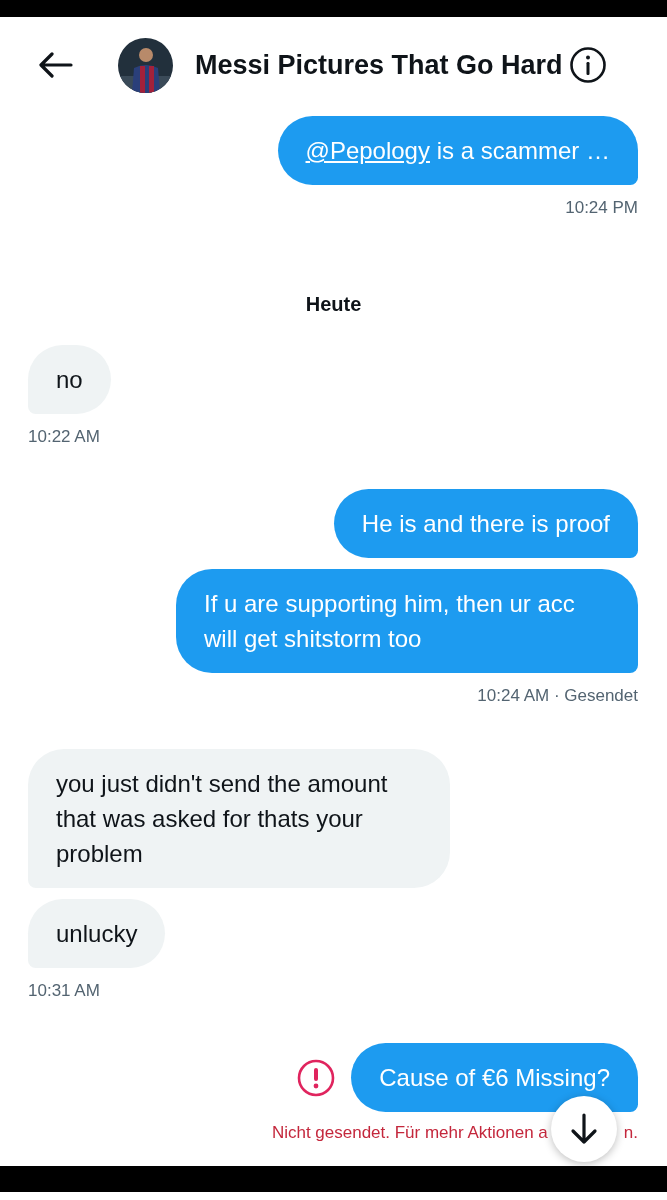 The image size is (667, 1200). What do you see at coordinates (333, 304) in the screenshot?
I see `date-divider: Heute` at bounding box center [333, 304].